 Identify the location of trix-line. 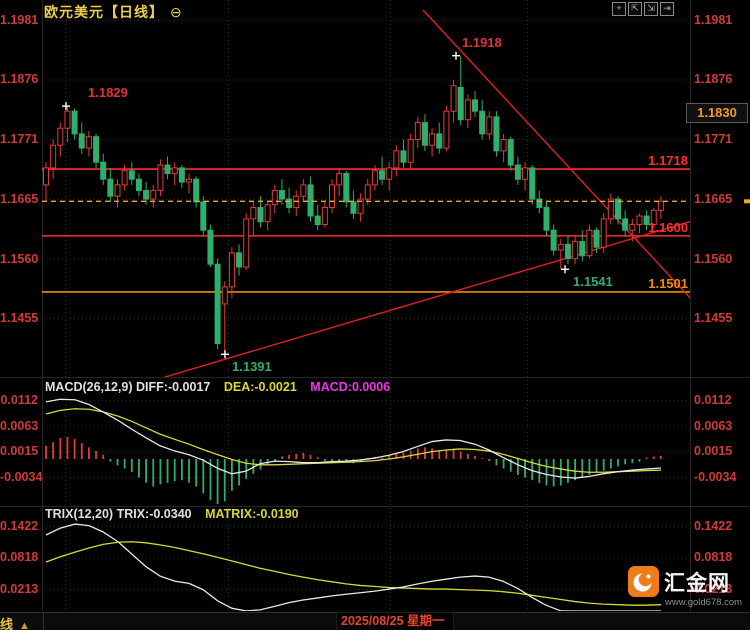
(353, 567).